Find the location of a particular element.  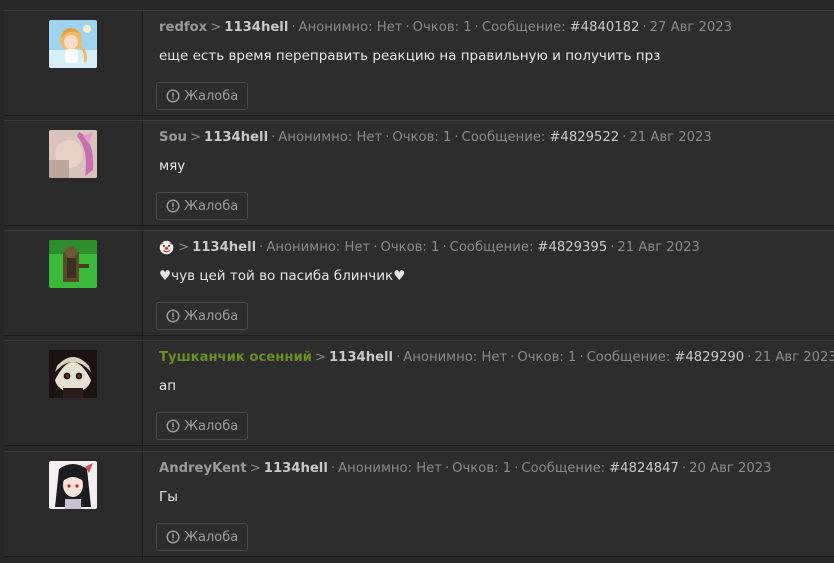

post-date: 20 Авг 2023 is located at coordinates (730, 468).